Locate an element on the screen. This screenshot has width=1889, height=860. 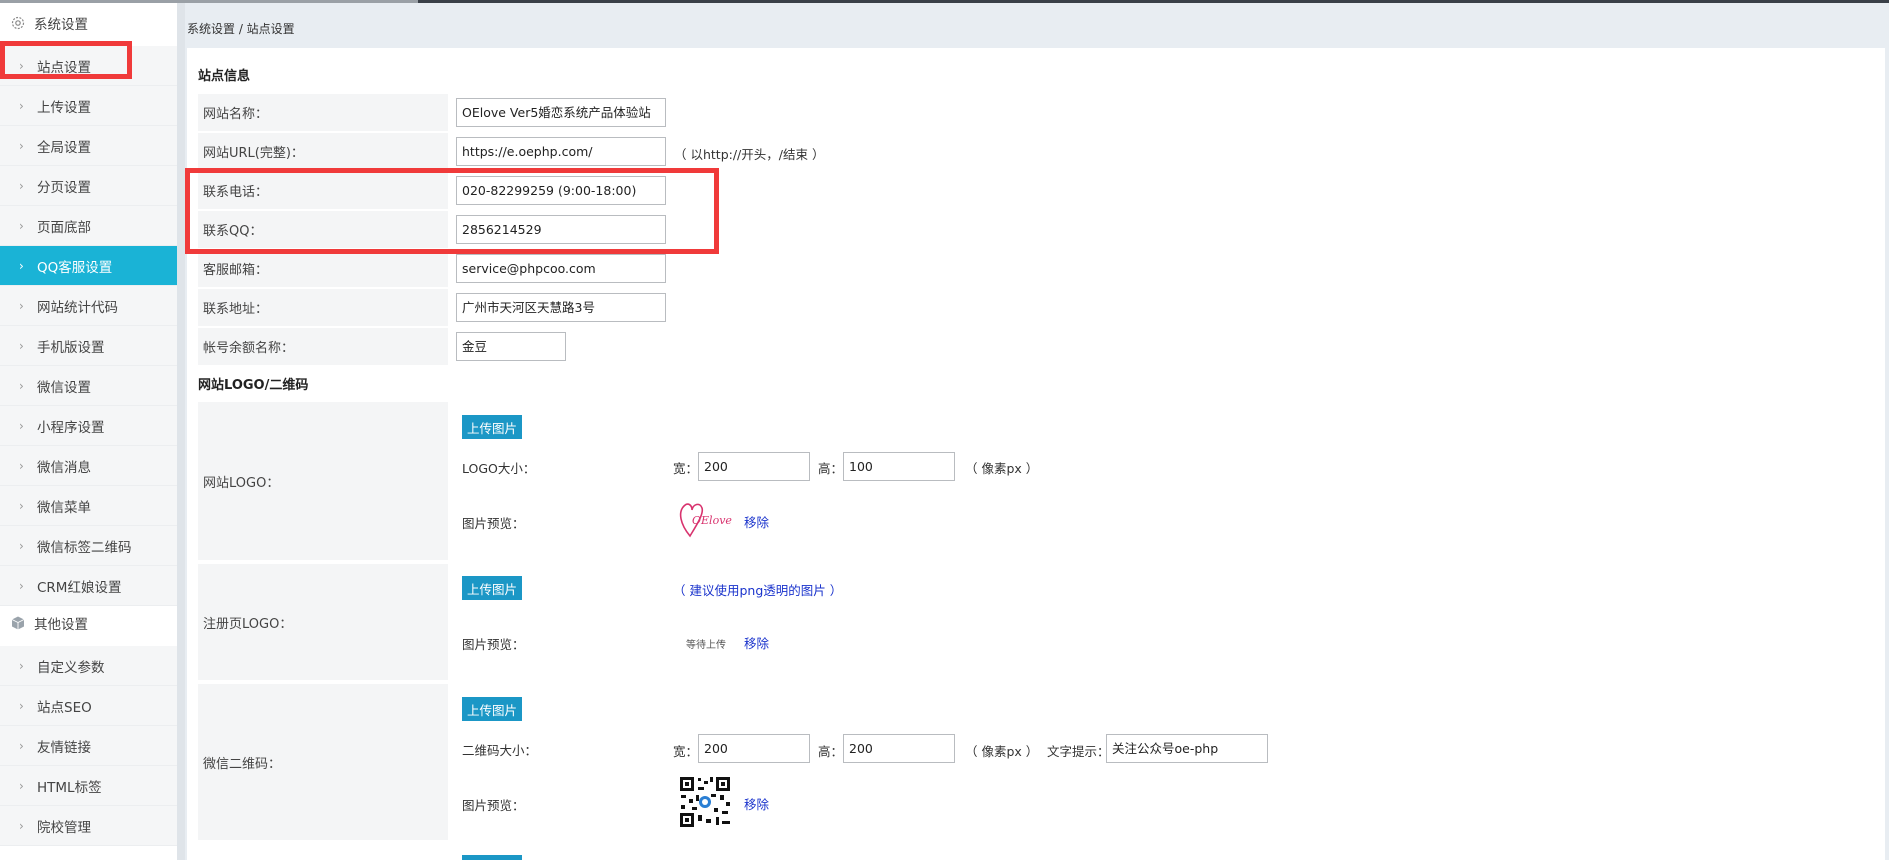
sidebar-item-qq-service: › QQ客服设置 is located at coordinates (88, 266).